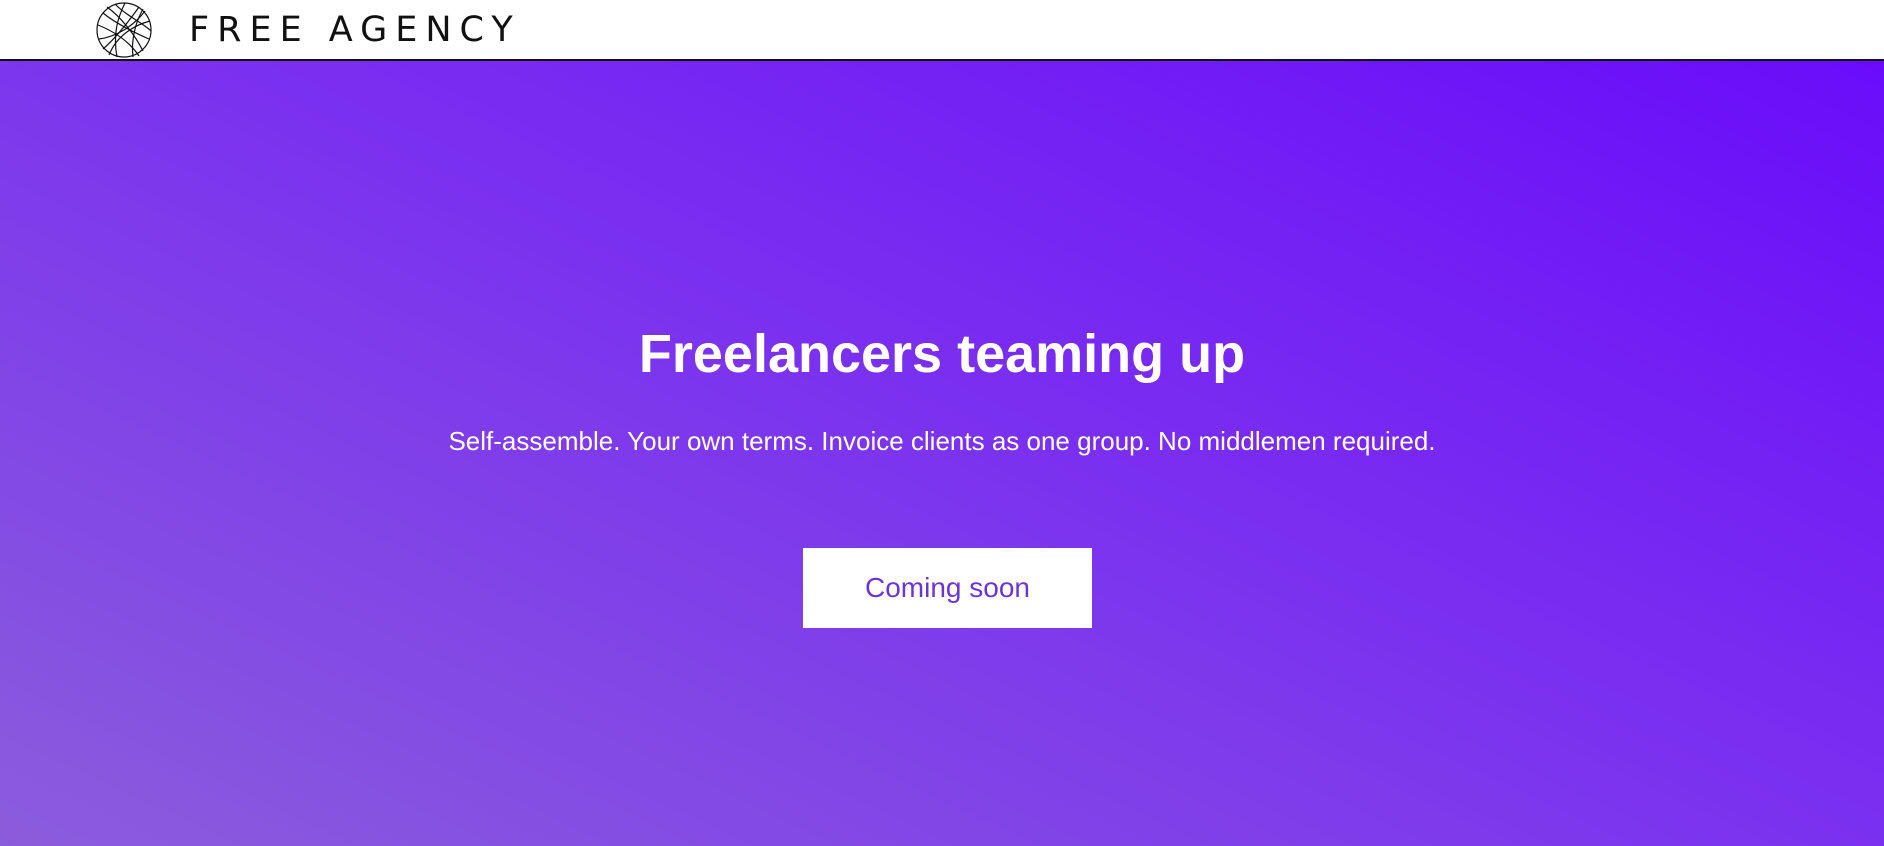 This screenshot has width=1884, height=846. Describe the element at coordinates (124, 30) in the screenshot. I see `globe-logo-icon` at that location.